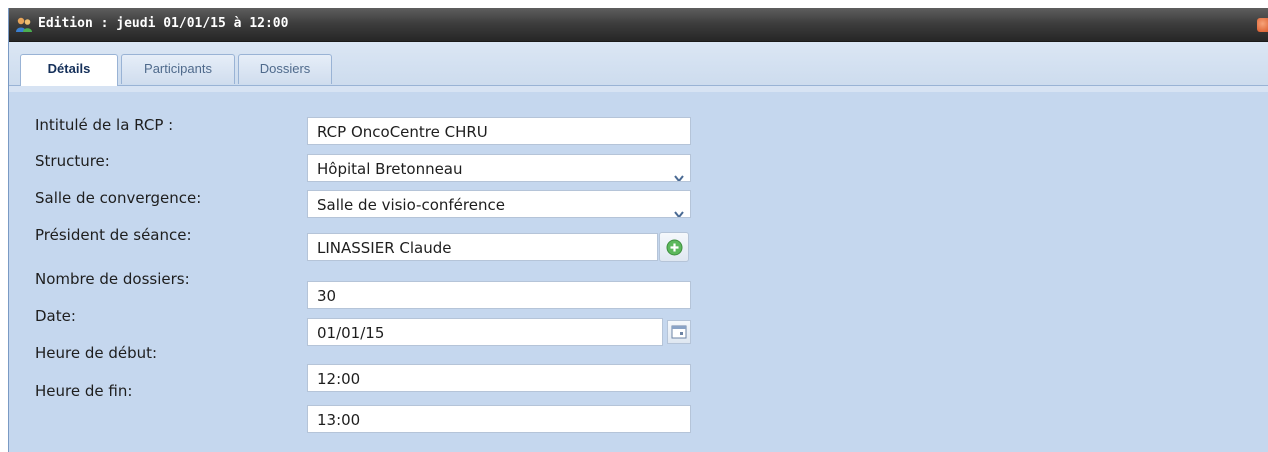 The width and height of the screenshot is (1268, 452). Describe the element at coordinates (339, 420) in the screenshot. I see `heure-fin-value: 13:00` at that location.